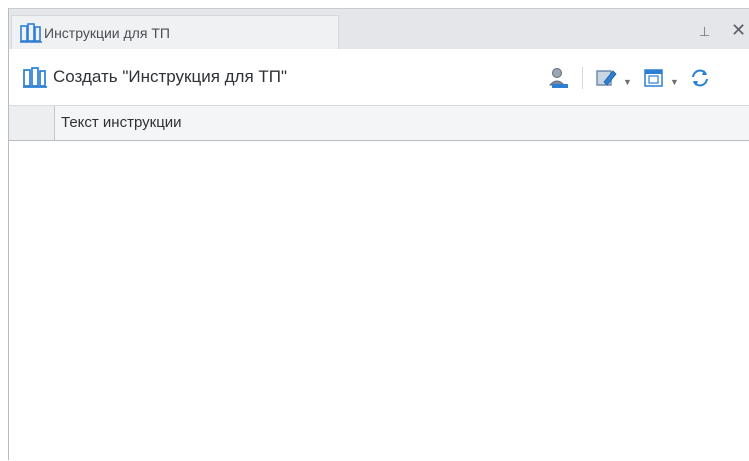 The image size is (749, 461). Describe the element at coordinates (582, 78) in the screenshot. I see `toolbar-separator` at that location.